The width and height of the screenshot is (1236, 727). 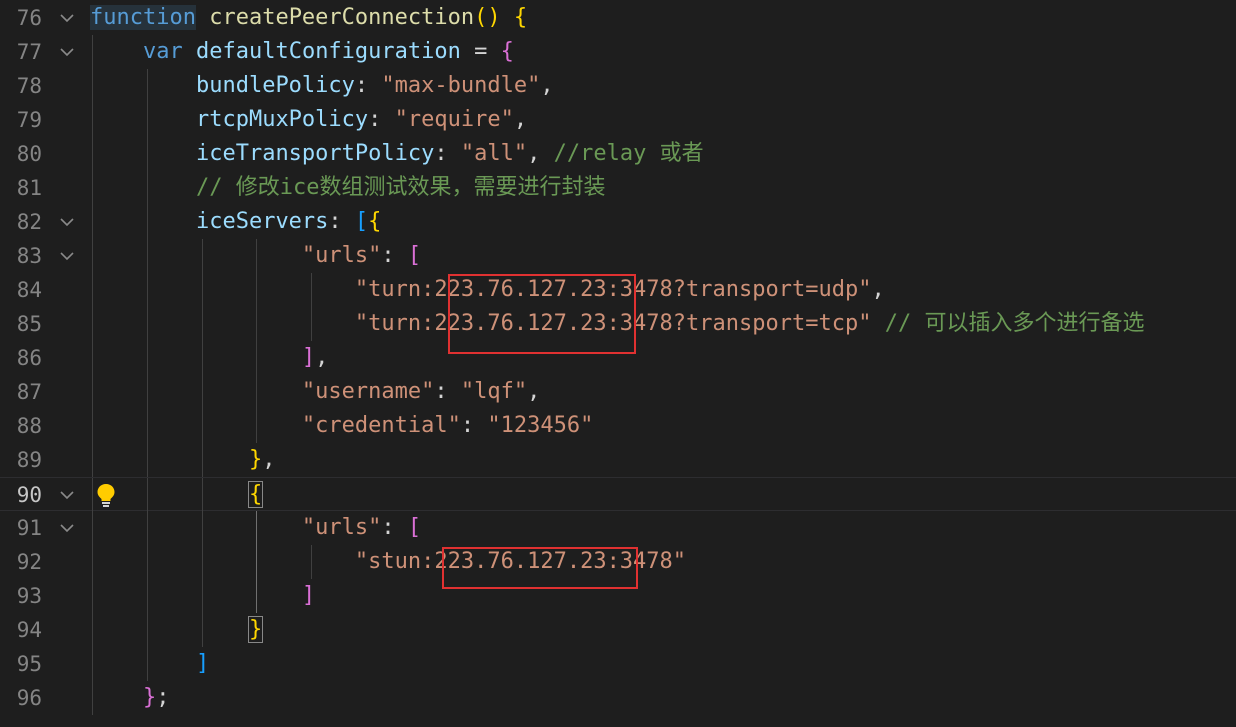 What do you see at coordinates (397, 154) in the screenshot?
I see `code-text: iceTransportPolicy: "all", //relay 或者` at bounding box center [397, 154].